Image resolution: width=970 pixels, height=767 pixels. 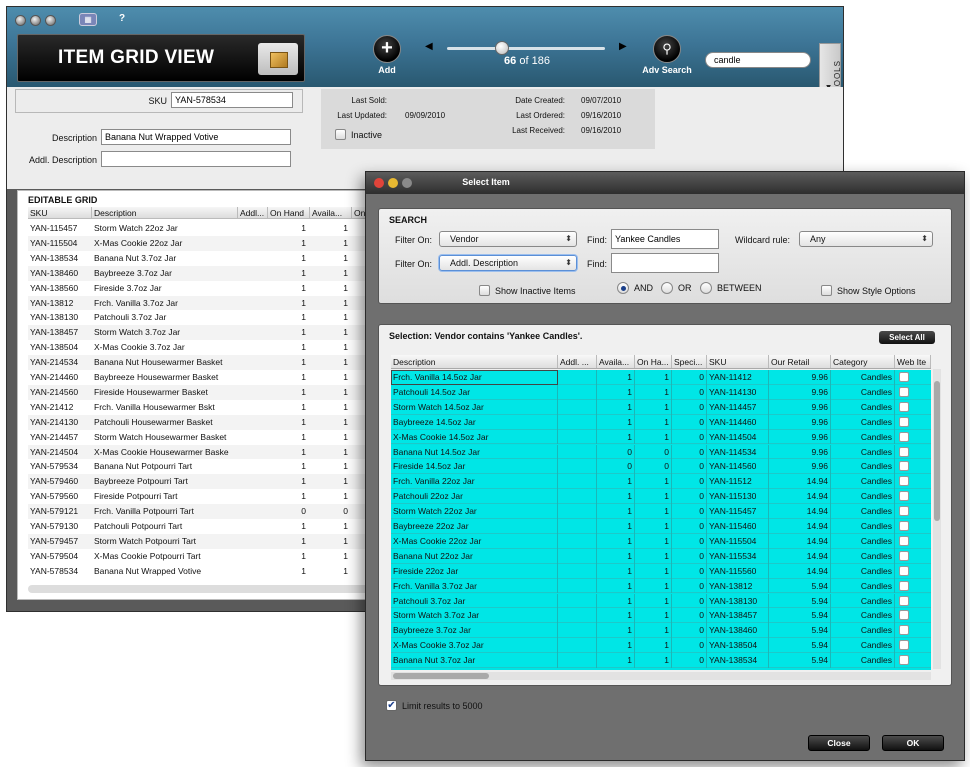 What do you see at coordinates (738, 511) in the screenshot?
I see `results-cell-sku: YAN-115457` at bounding box center [738, 511].